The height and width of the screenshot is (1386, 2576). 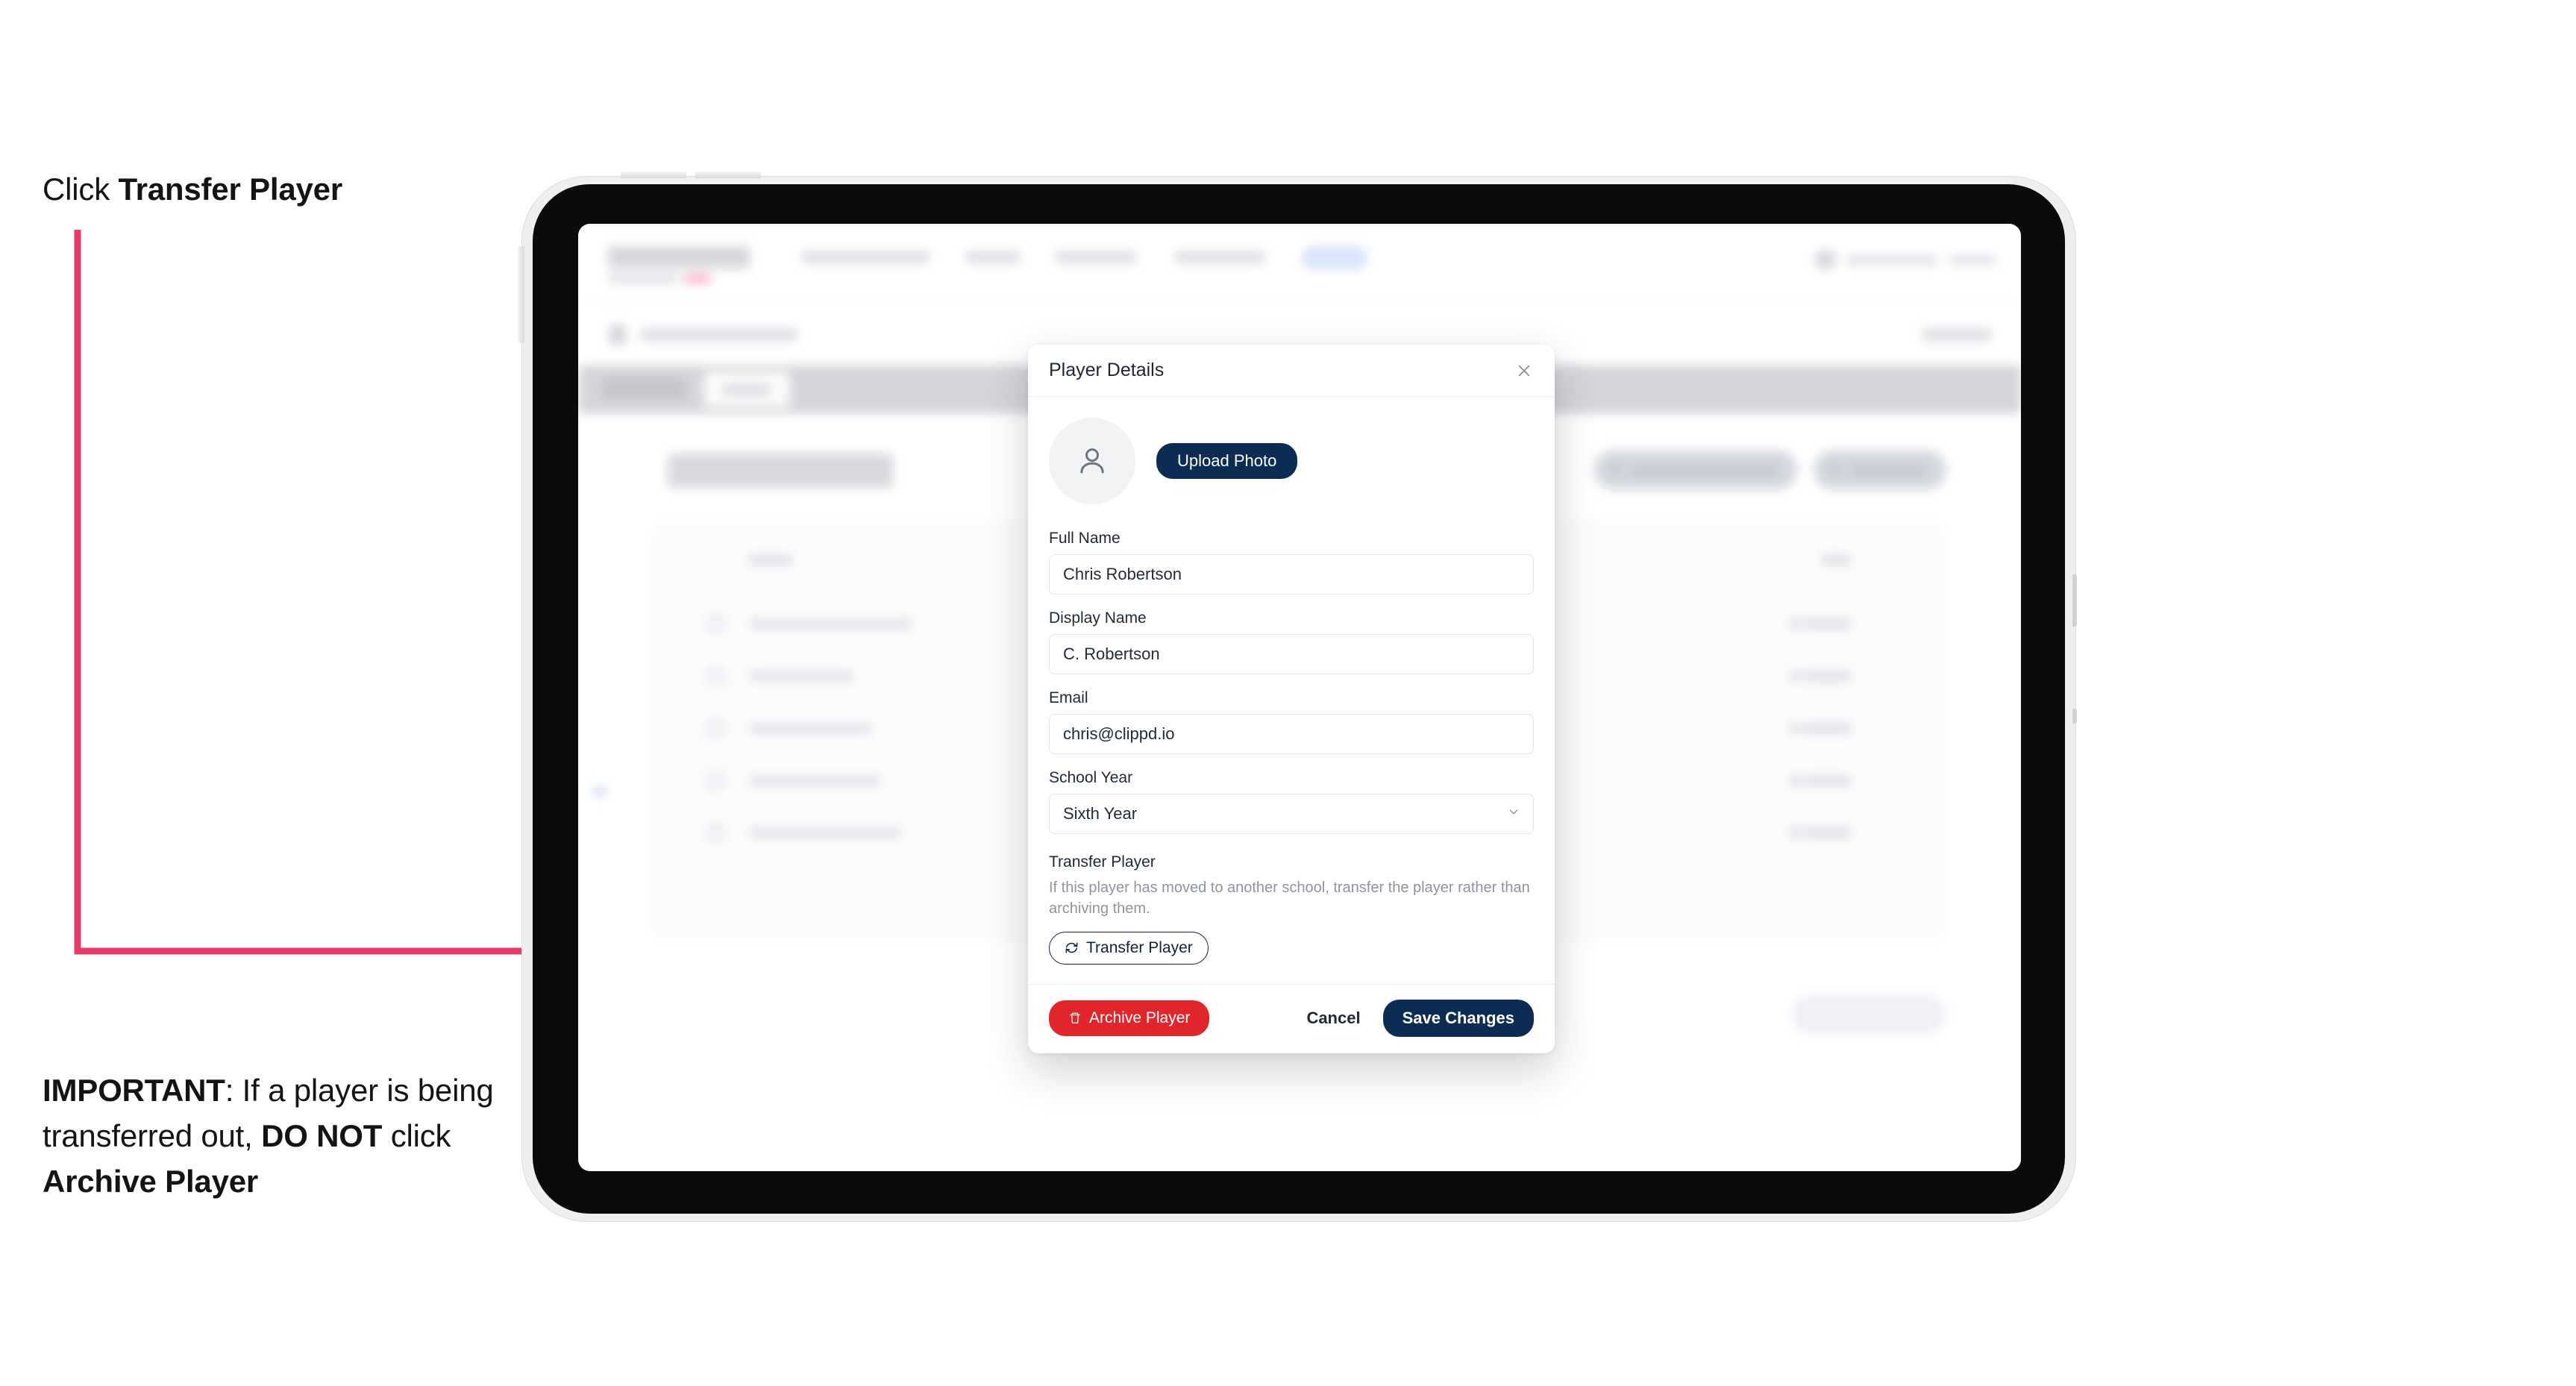 I want to click on side-button-bottom, so click(x=2074, y=716).